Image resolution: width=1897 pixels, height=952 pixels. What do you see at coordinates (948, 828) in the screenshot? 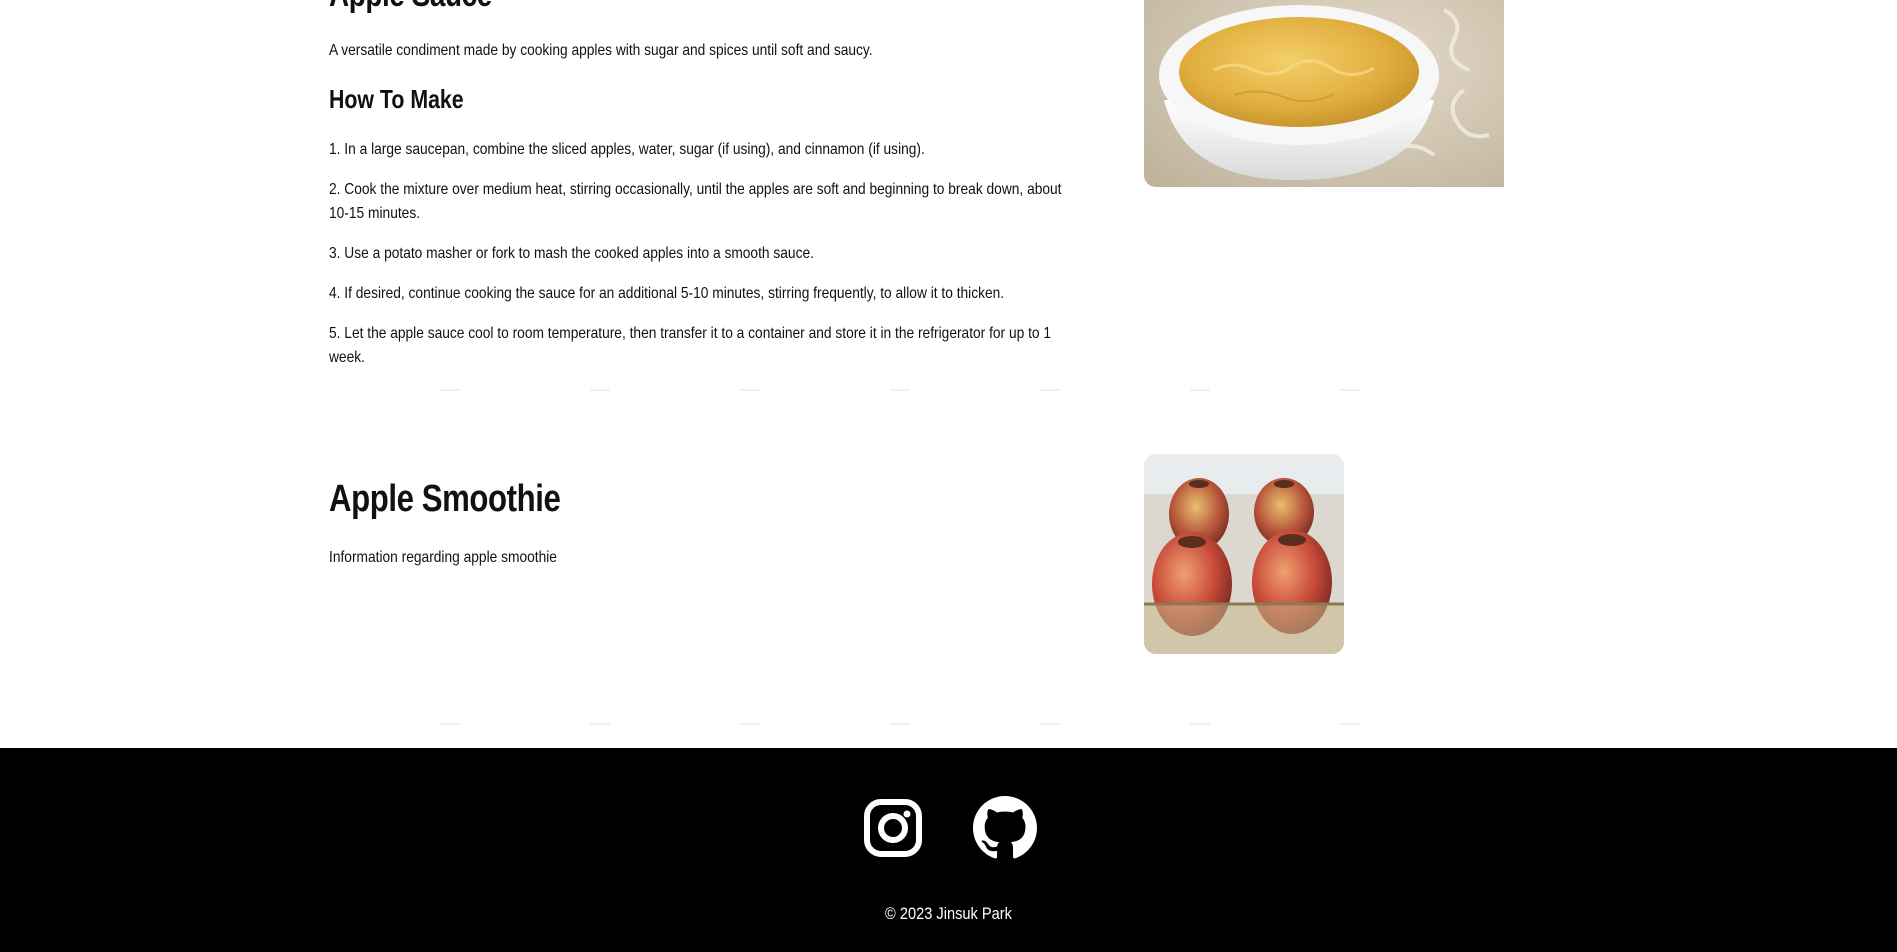
I see `social-links` at bounding box center [948, 828].